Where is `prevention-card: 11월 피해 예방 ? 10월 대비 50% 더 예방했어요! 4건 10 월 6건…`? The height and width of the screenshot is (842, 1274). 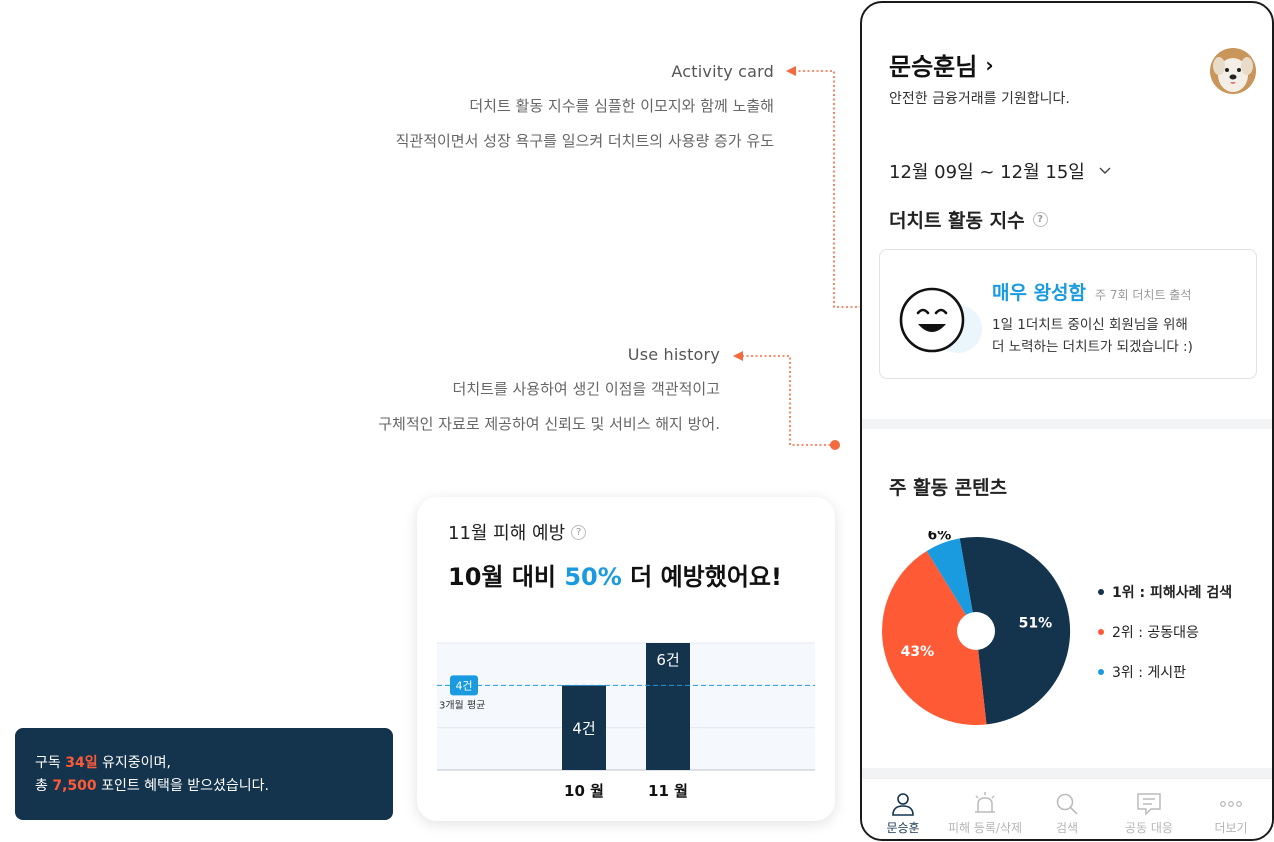 prevention-card: 11월 피해 예방 ? 10월 대비 50% 더 예방했어요! 4건 10 월 6건… is located at coordinates (626, 659).